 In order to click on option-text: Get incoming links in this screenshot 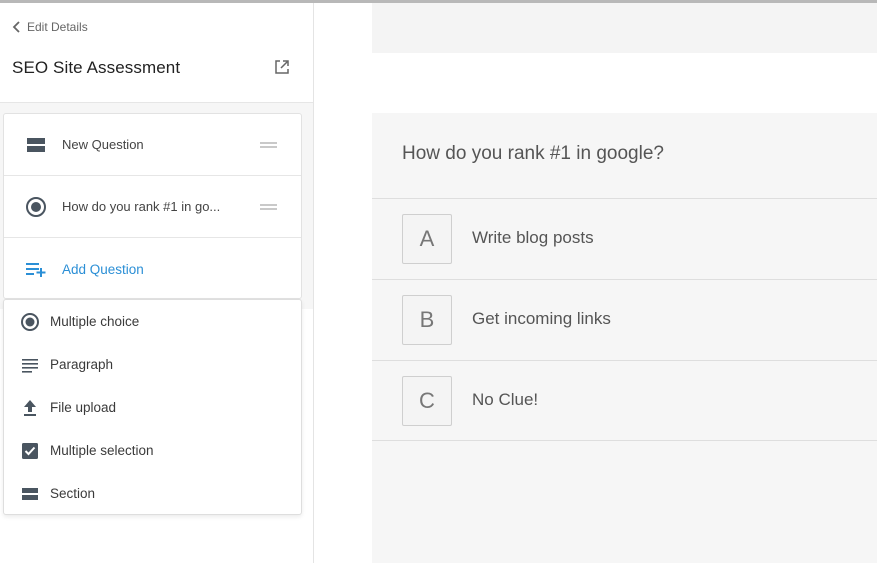, I will do `click(541, 318)`.